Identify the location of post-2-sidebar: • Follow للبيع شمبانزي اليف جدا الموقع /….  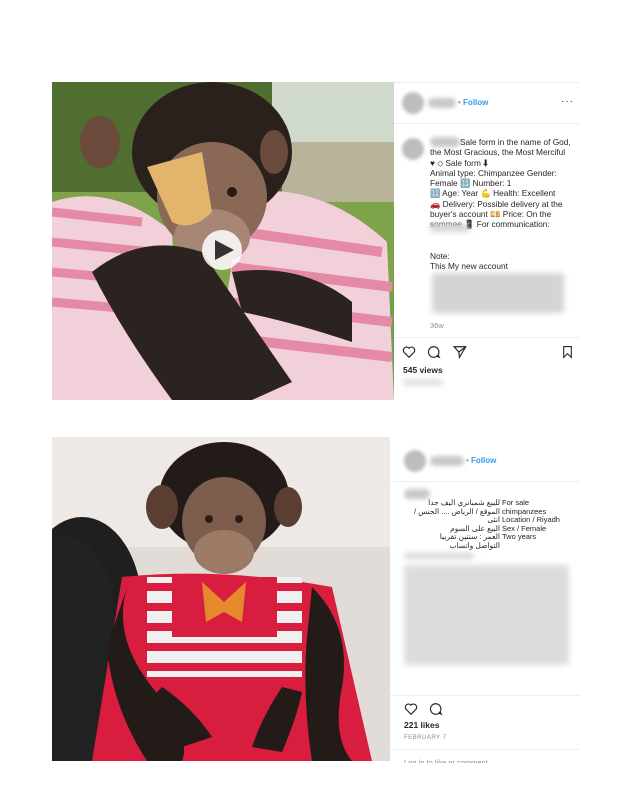
(485, 602).